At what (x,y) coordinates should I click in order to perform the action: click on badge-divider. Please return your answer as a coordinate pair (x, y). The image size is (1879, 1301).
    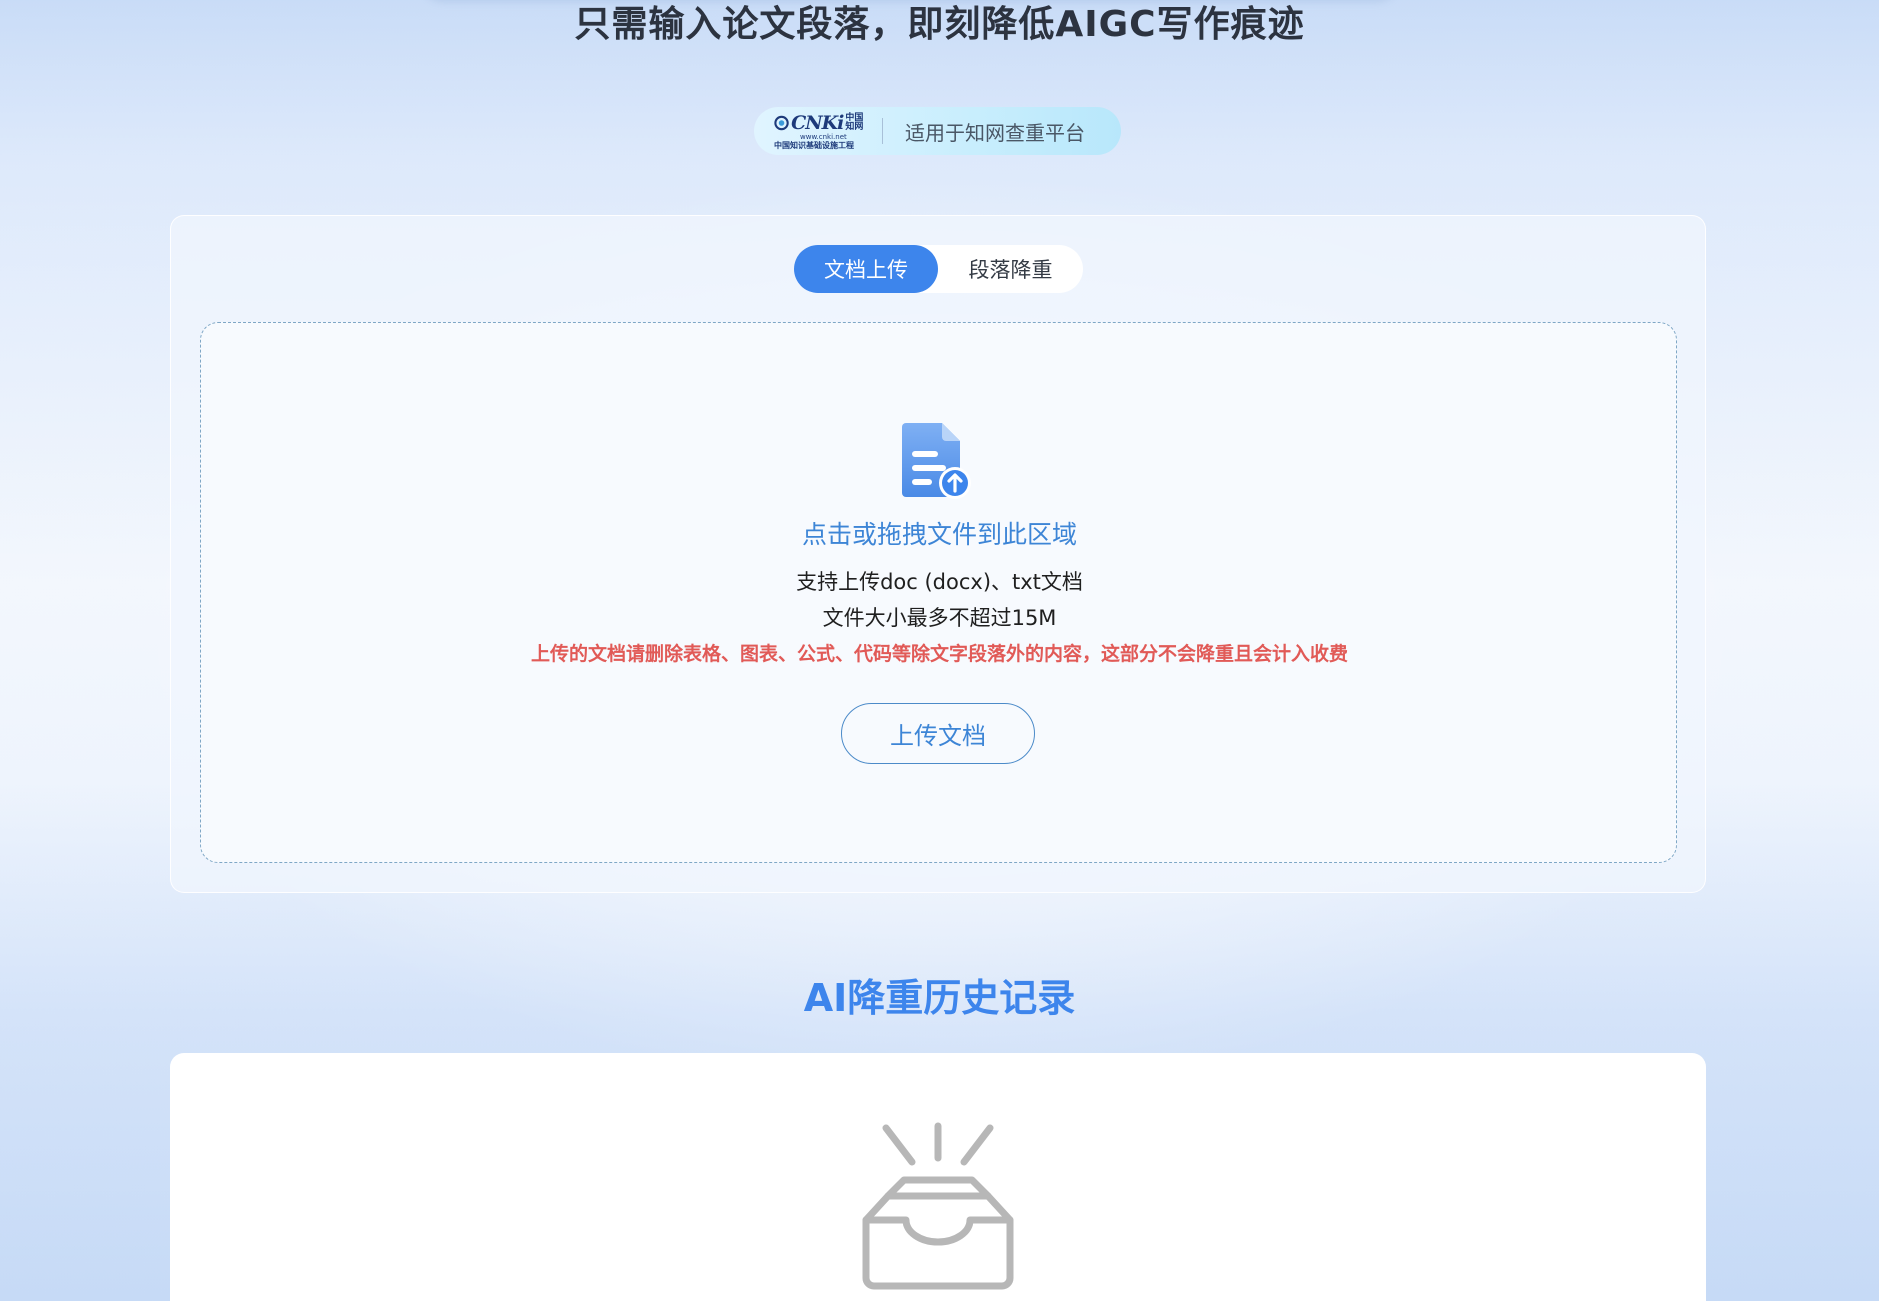
    Looking at the image, I should click on (882, 131).